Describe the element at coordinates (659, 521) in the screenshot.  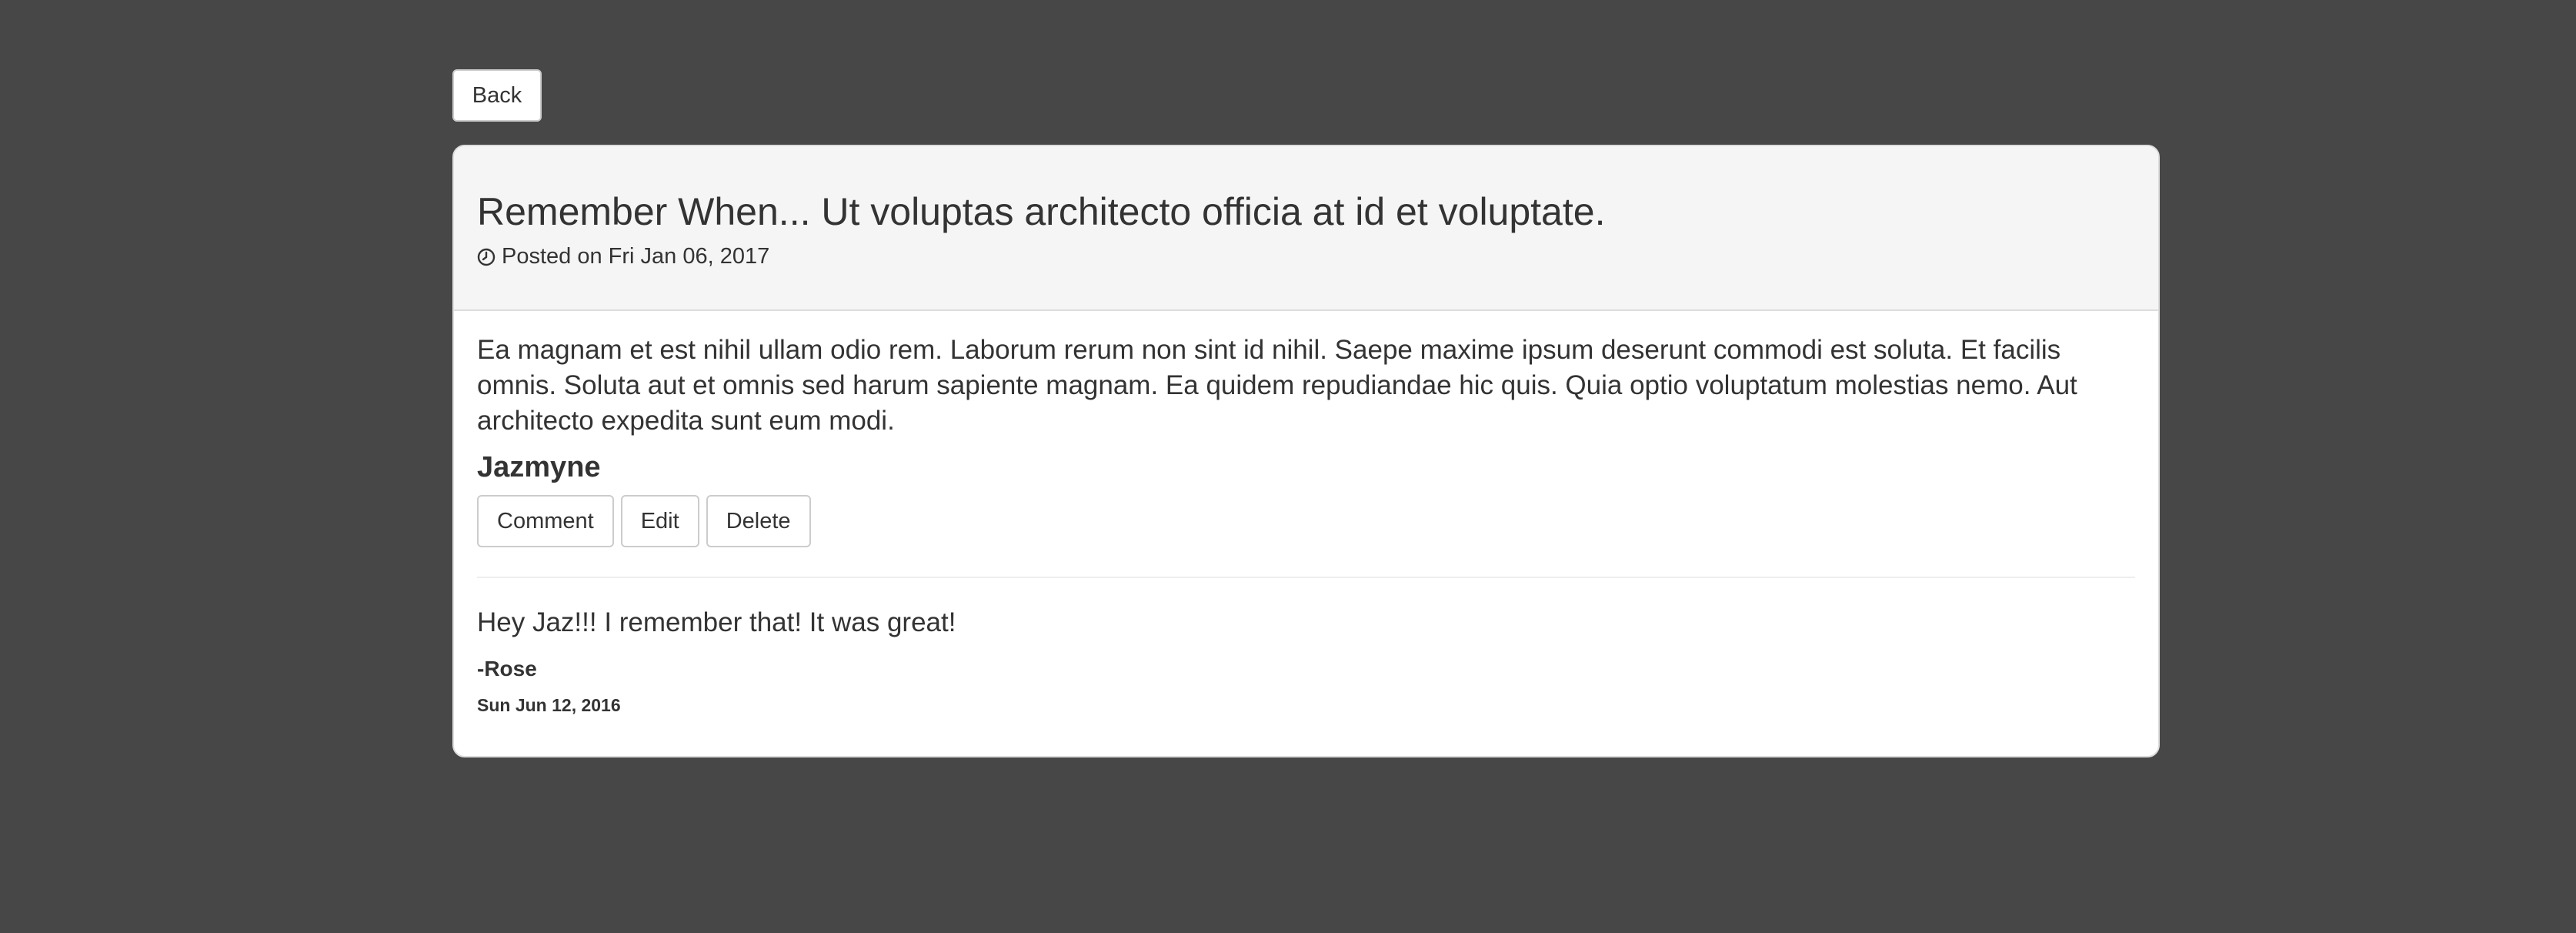
I see `edit-button: Edit` at that location.